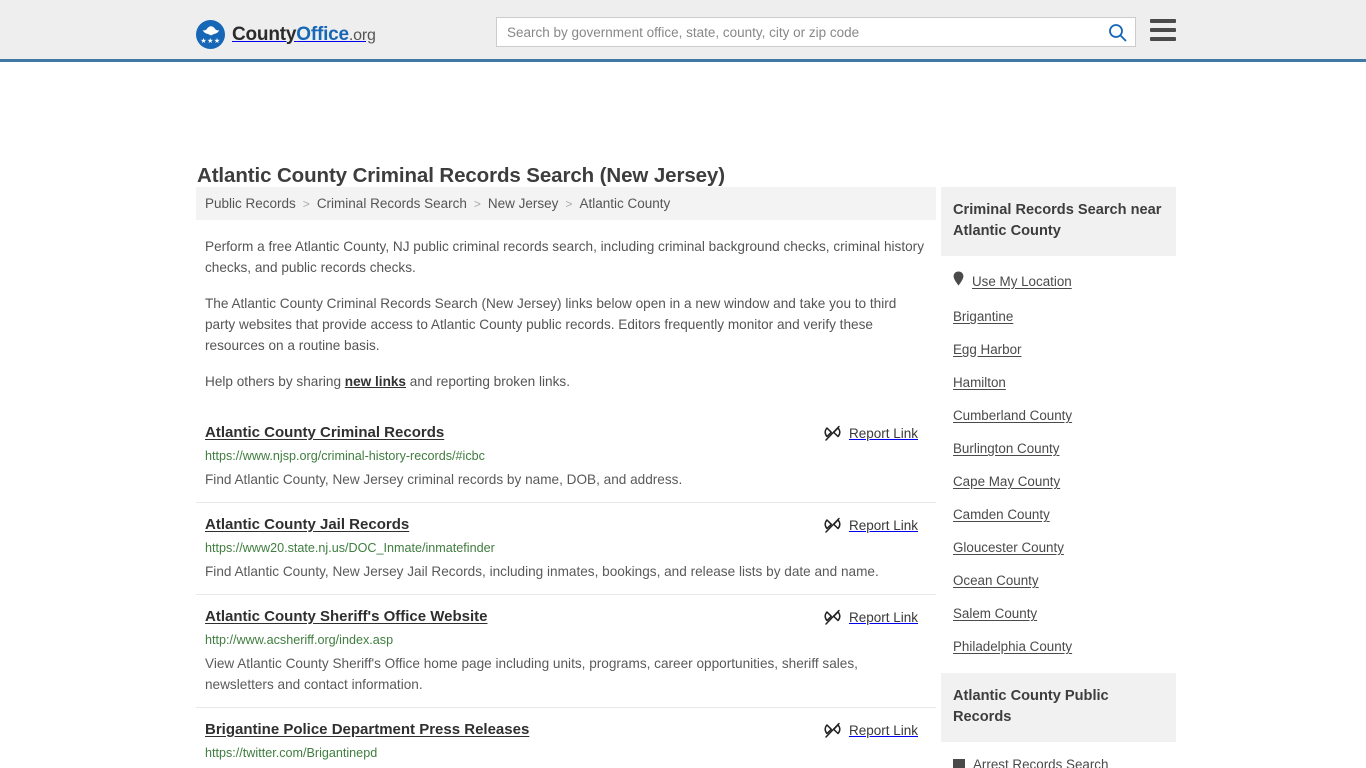 The image size is (1366, 768). I want to click on sidebar-item-gloucester-county: Gloucester County, so click(1058, 547).